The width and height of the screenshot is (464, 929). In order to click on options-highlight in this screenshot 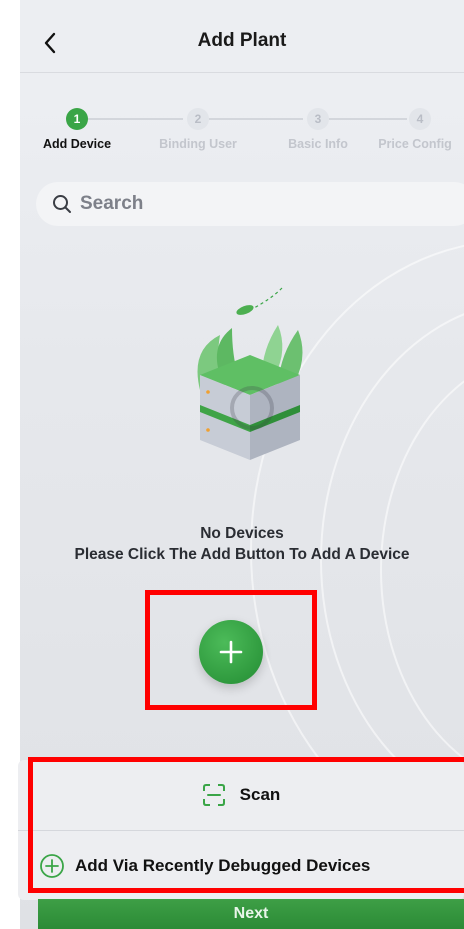, I will do `click(246, 825)`.